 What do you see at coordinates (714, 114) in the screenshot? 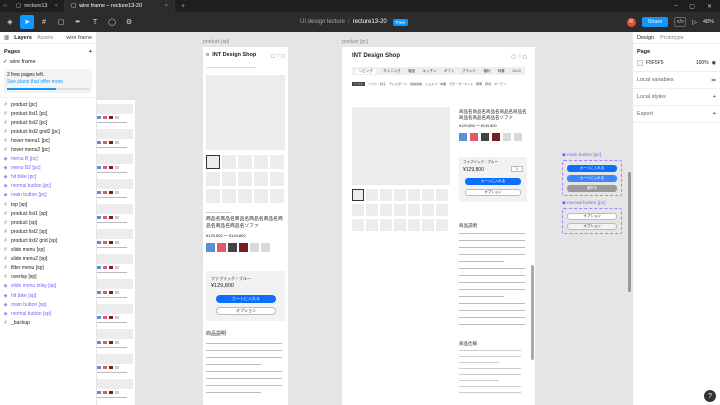
I see `add-export-icon: +` at bounding box center [714, 114].